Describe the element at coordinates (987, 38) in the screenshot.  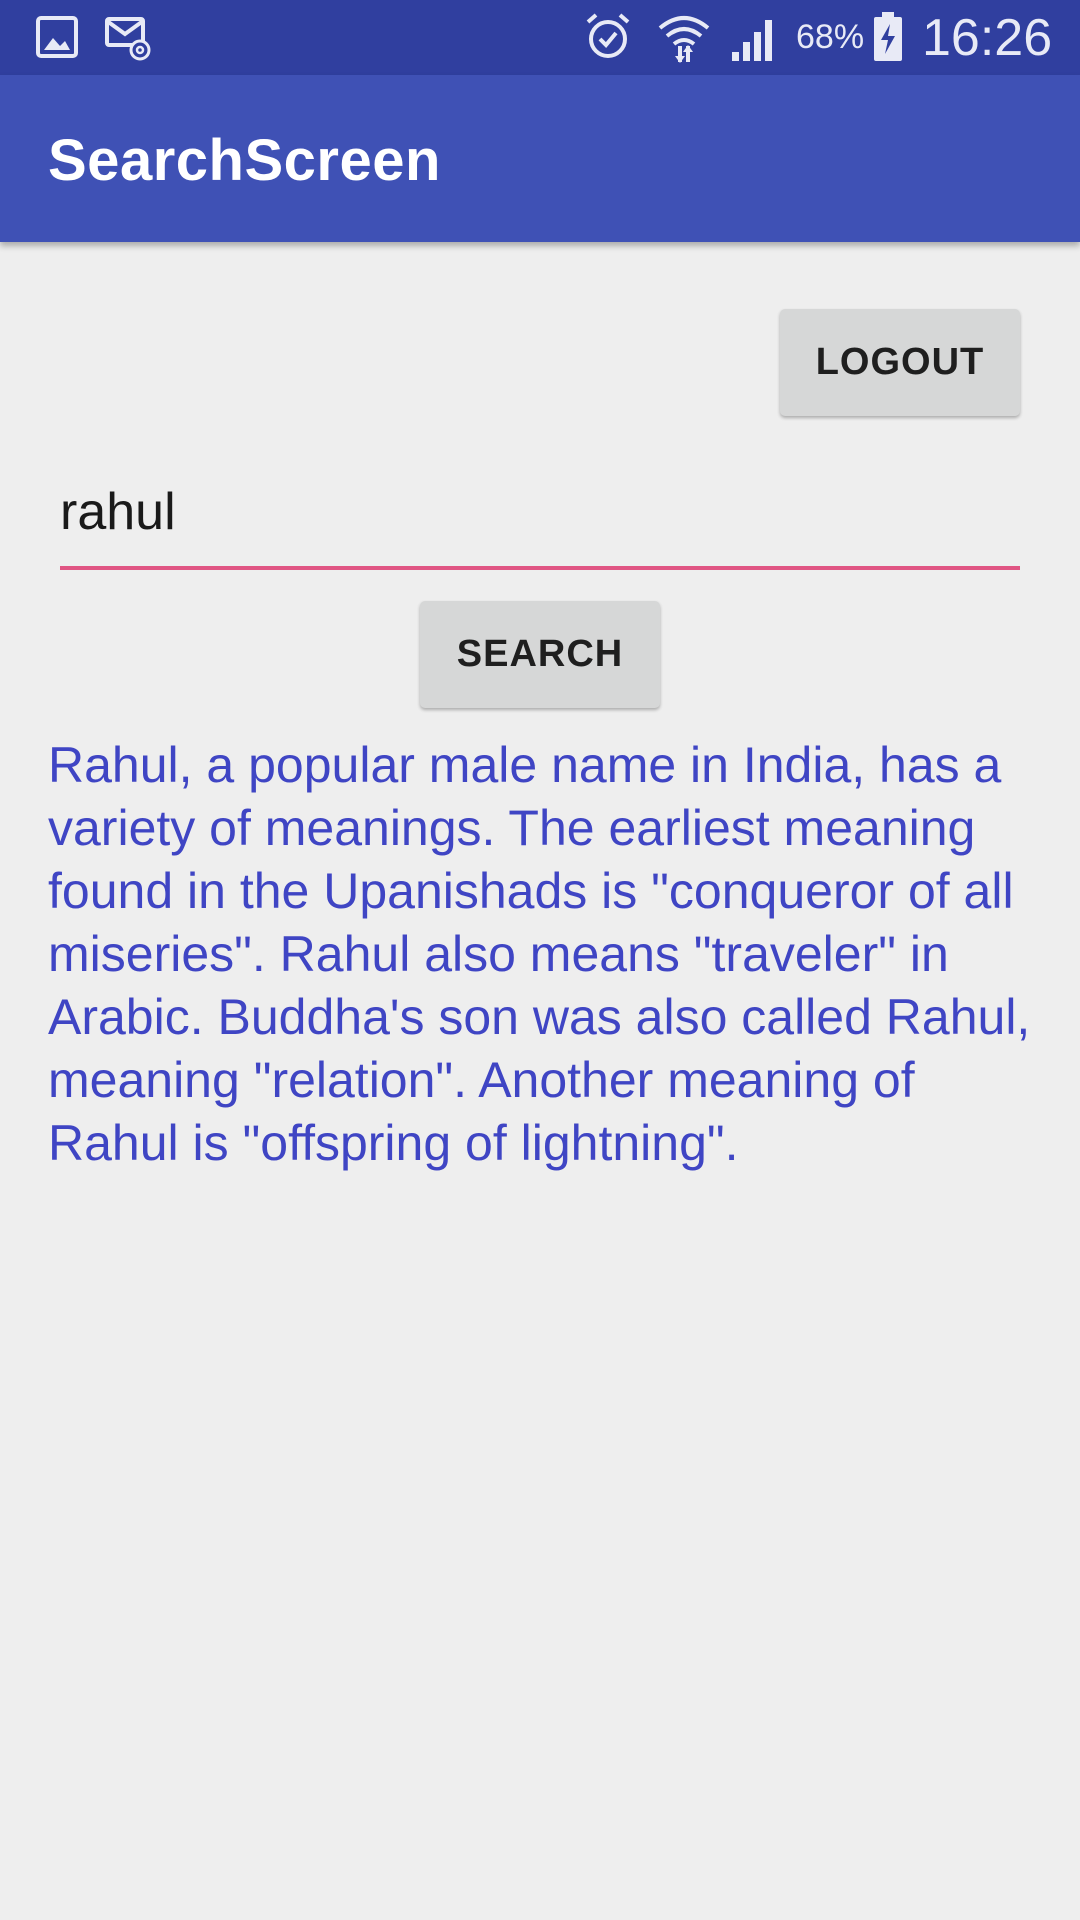
I see `status-clock: 16:26` at that location.